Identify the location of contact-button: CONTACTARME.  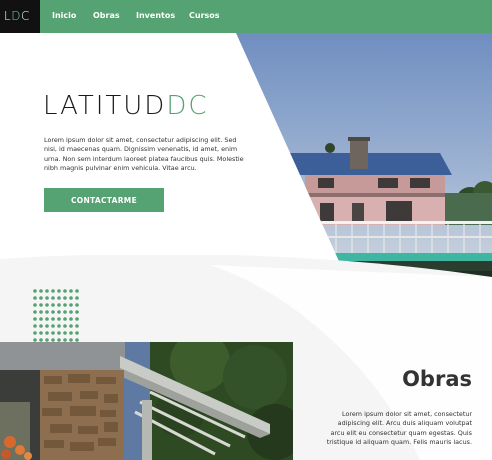
(104, 200).